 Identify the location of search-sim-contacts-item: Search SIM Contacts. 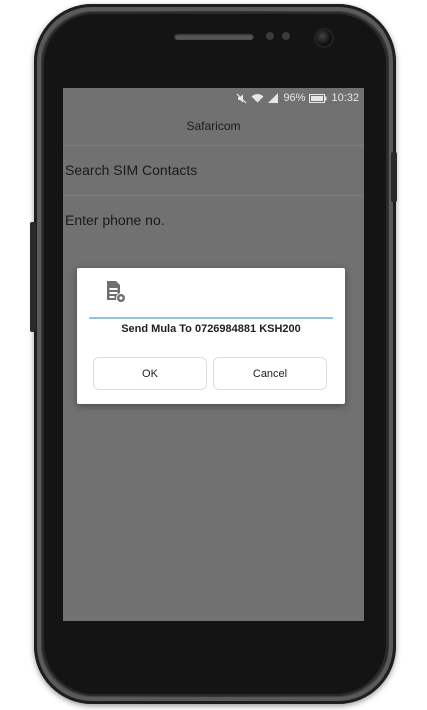
(213, 169).